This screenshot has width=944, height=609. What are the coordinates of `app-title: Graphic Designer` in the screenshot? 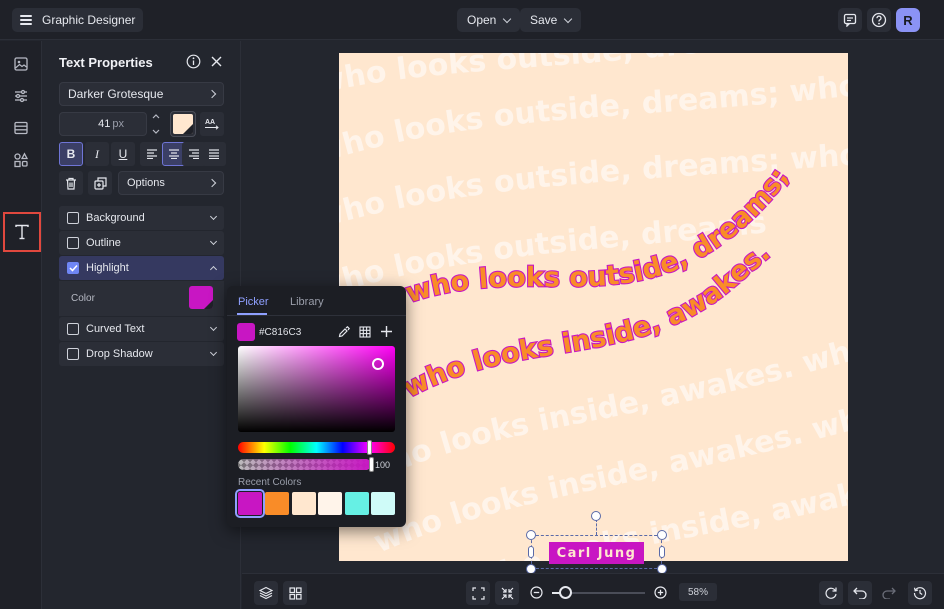 It's located at (89, 20).